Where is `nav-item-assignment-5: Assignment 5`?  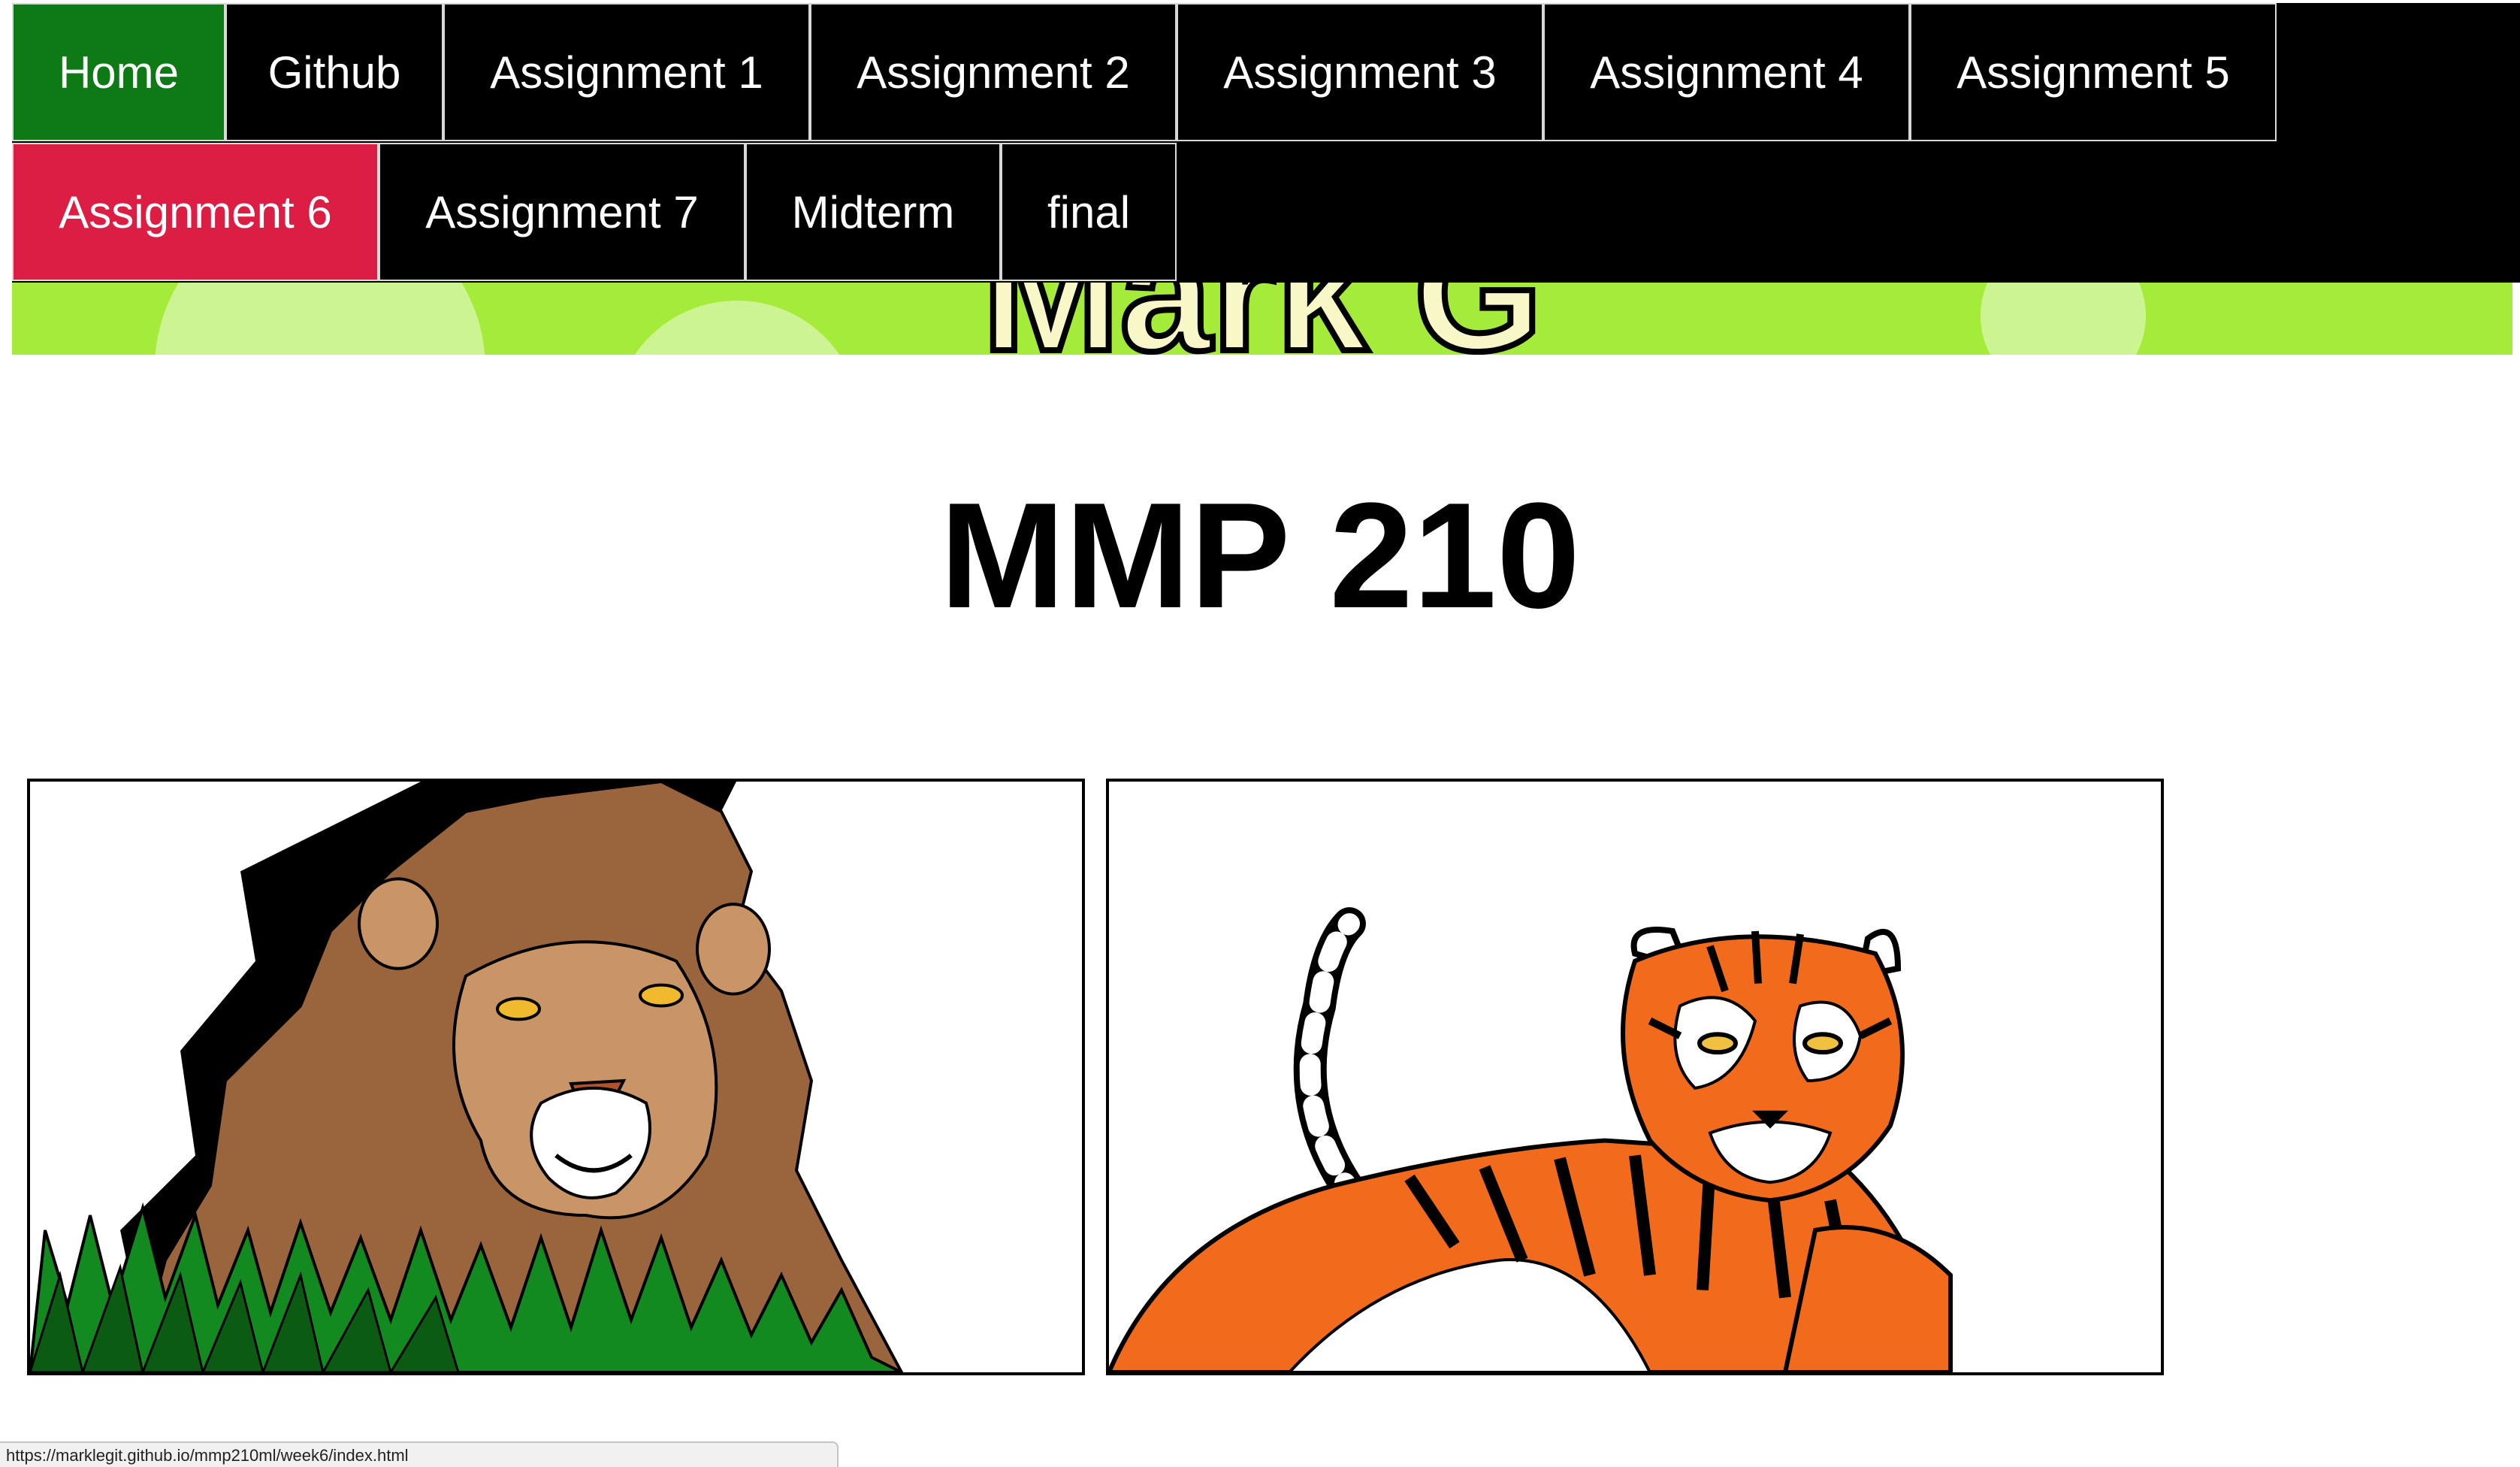 nav-item-assignment-5: Assignment 5 is located at coordinates (2093, 72).